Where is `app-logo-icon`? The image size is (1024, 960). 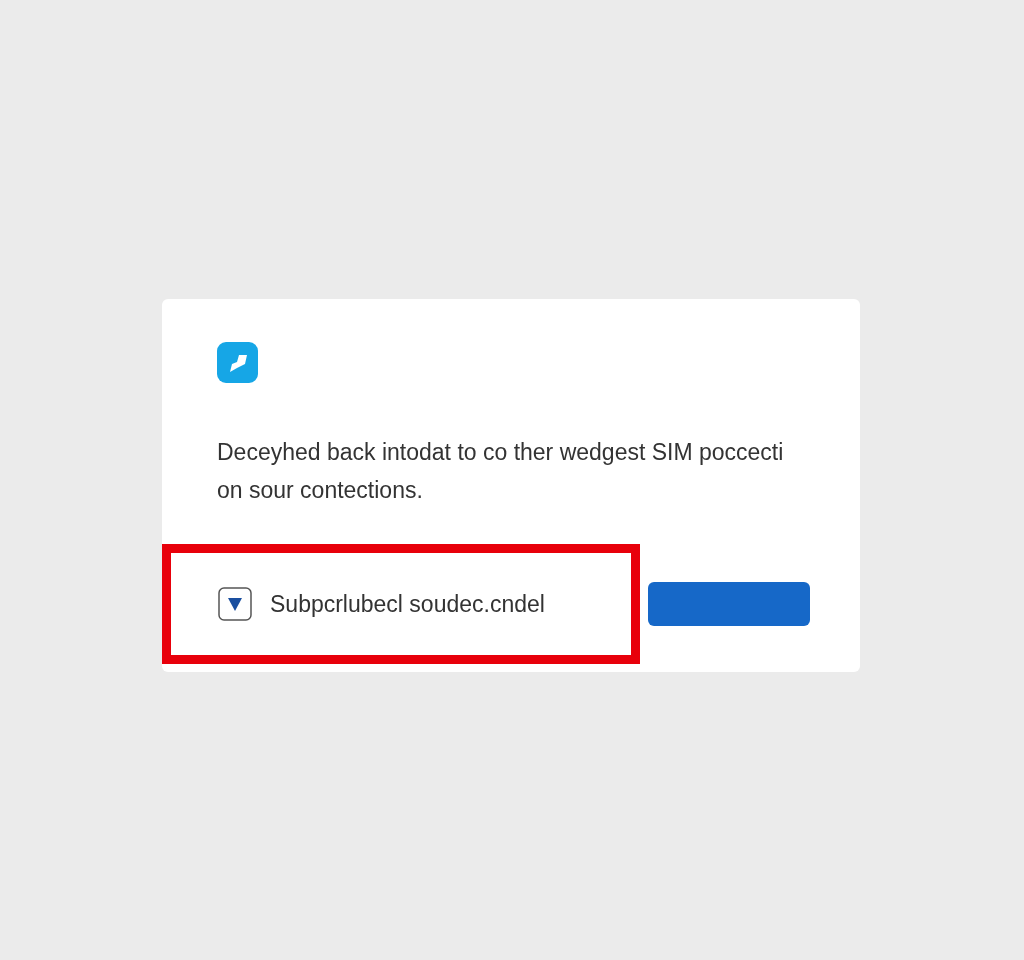 app-logo-icon is located at coordinates (237, 362).